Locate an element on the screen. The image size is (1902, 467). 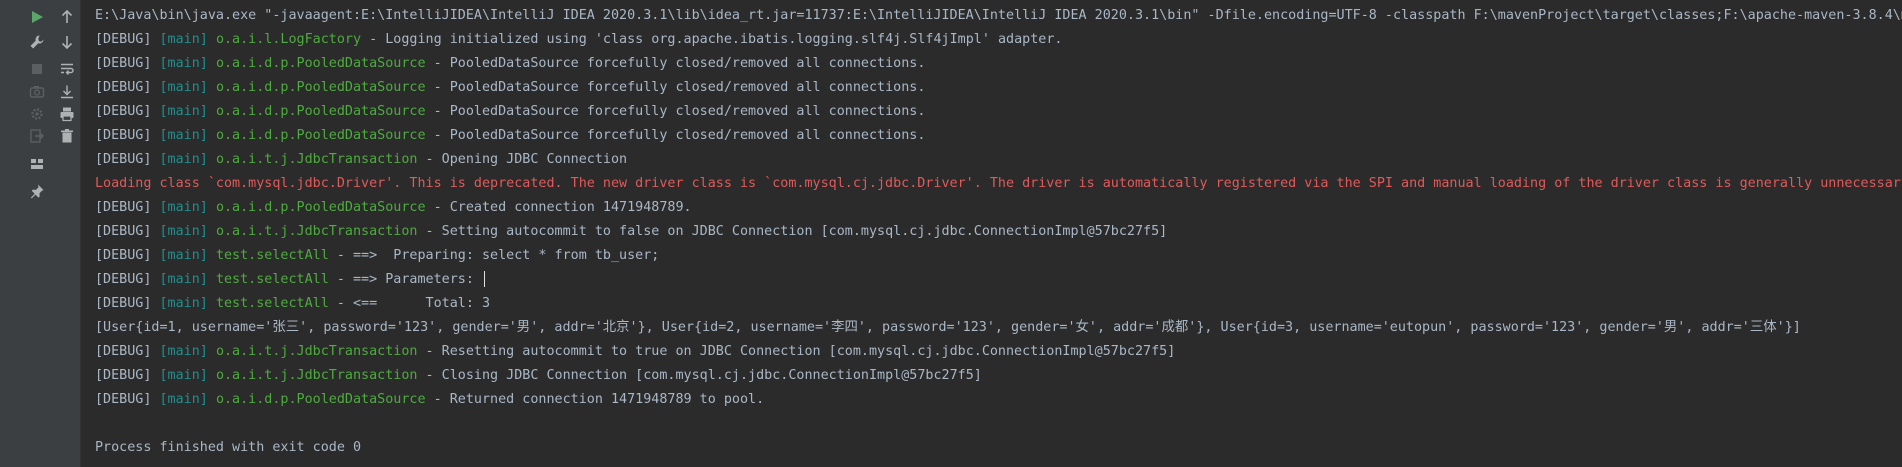
layout-icon is located at coordinates (37, 164).